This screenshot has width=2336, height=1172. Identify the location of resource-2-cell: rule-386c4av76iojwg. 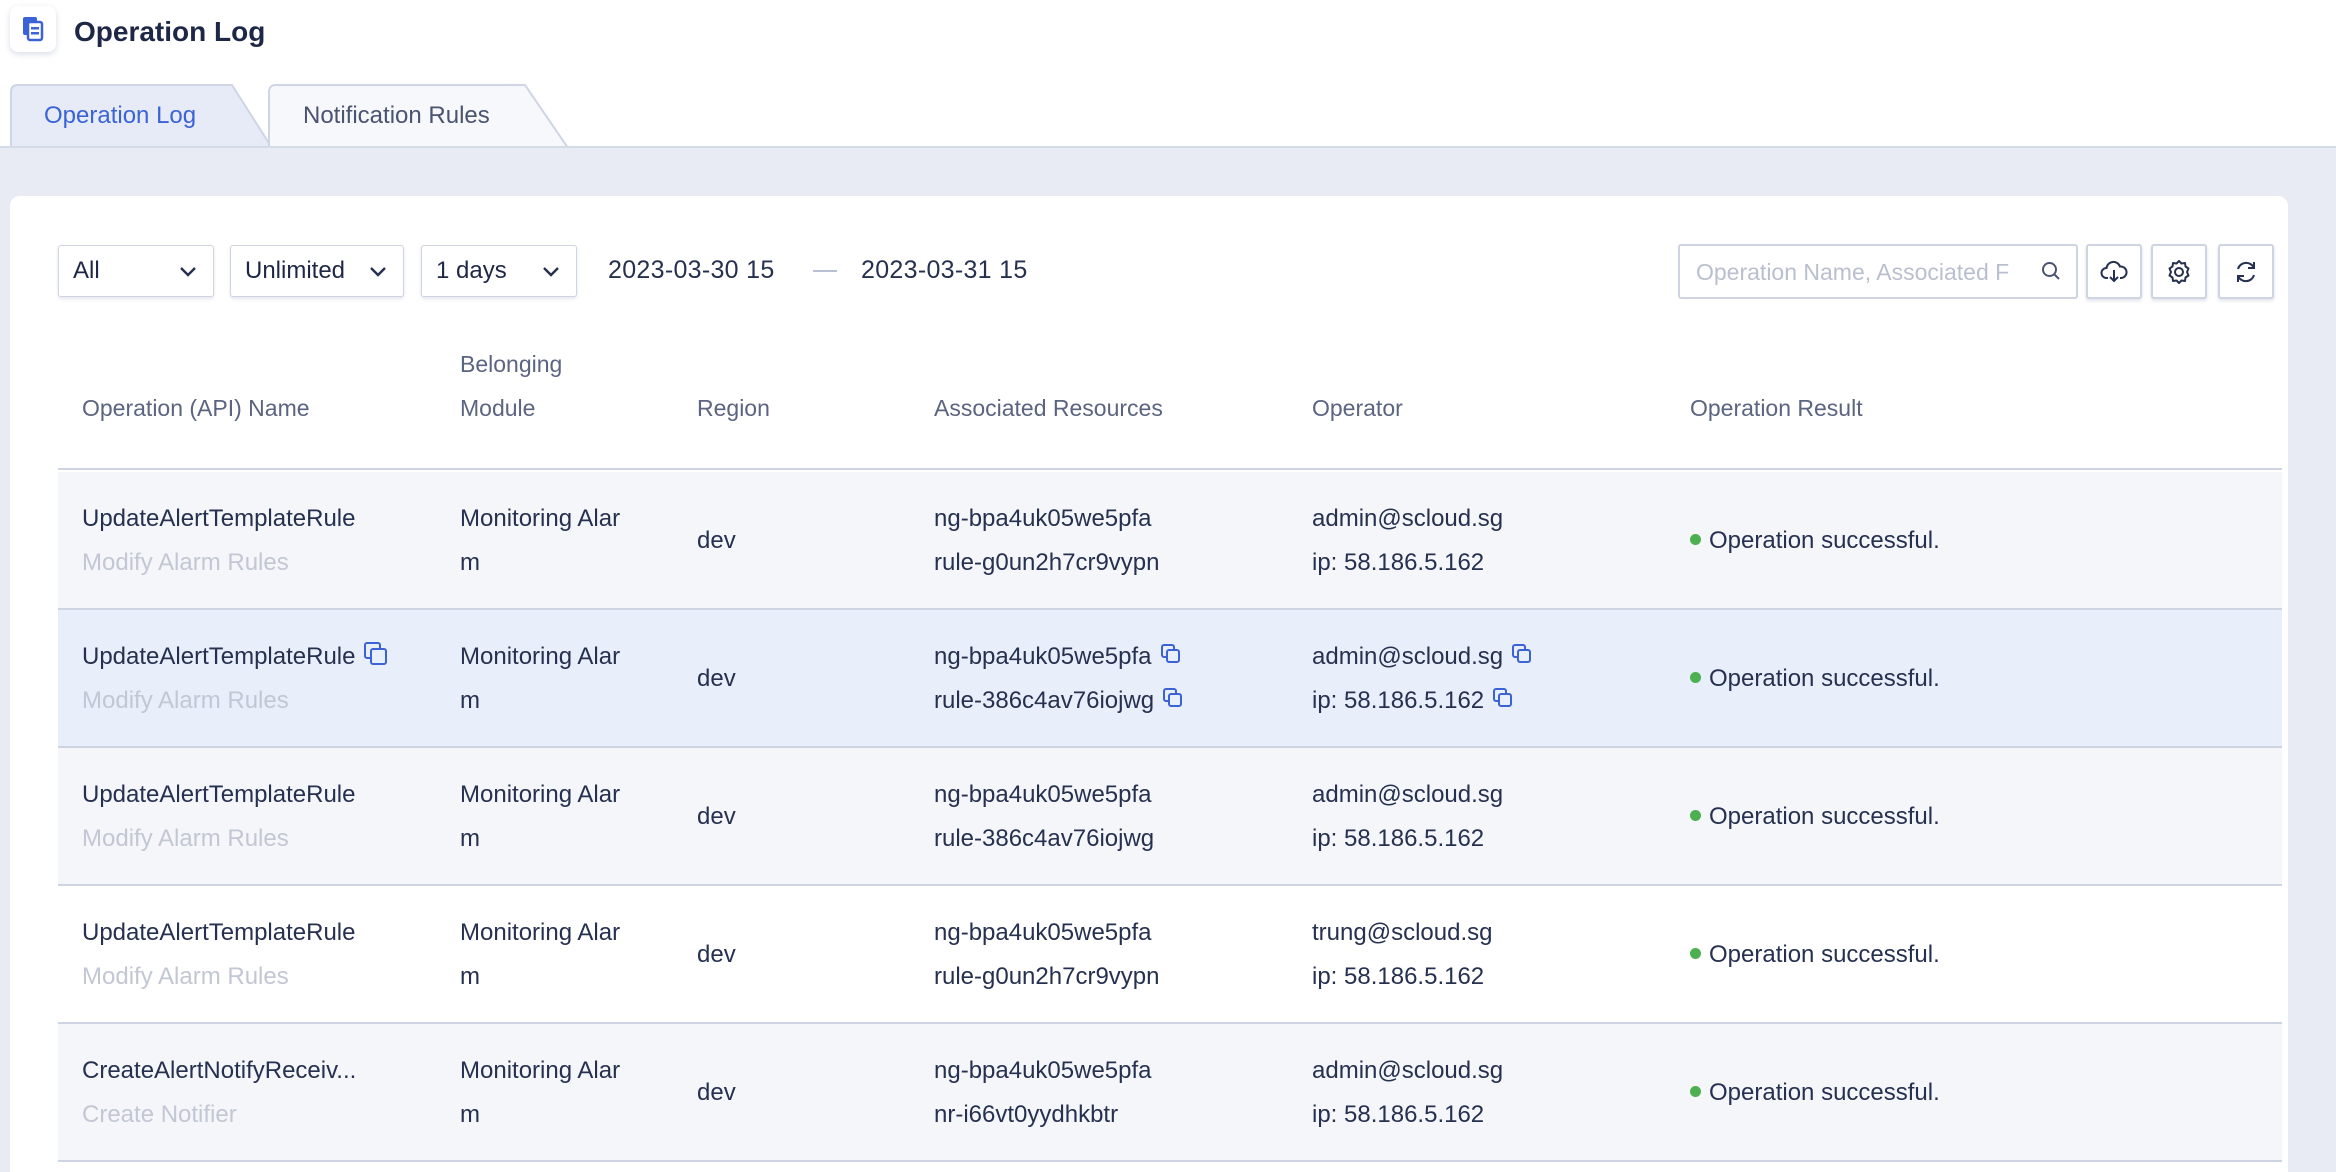
(1059, 701).